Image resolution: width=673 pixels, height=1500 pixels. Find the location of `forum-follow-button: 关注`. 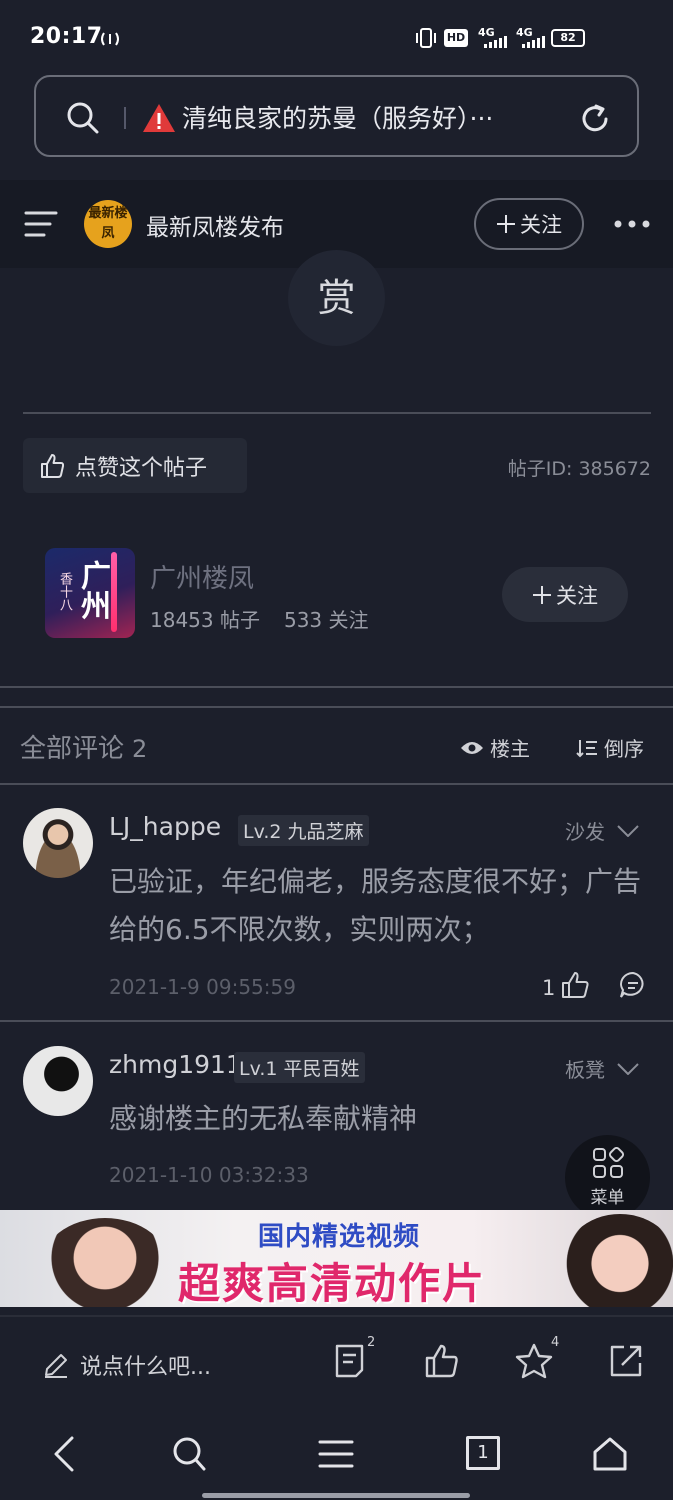

forum-follow-button: 关注 is located at coordinates (529, 224).